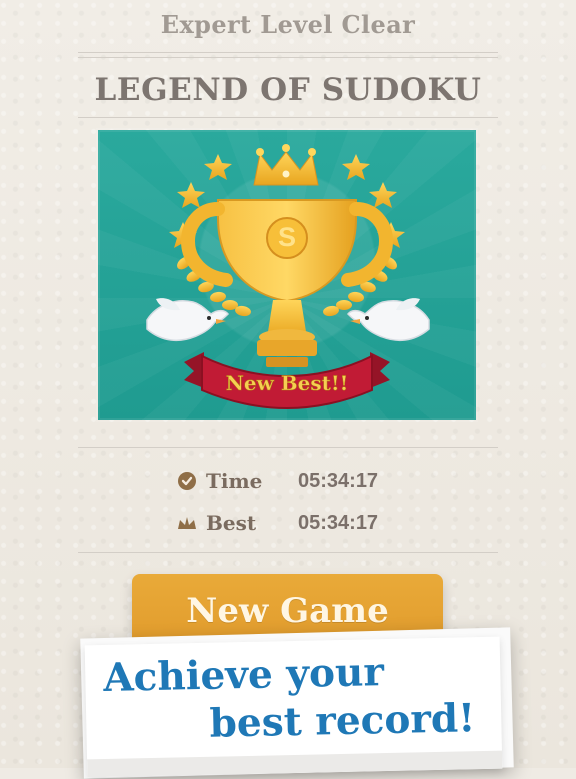 Image resolution: width=576 pixels, height=779 pixels. Describe the element at coordinates (288, 117) in the screenshot. I see `title-underline` at that location.